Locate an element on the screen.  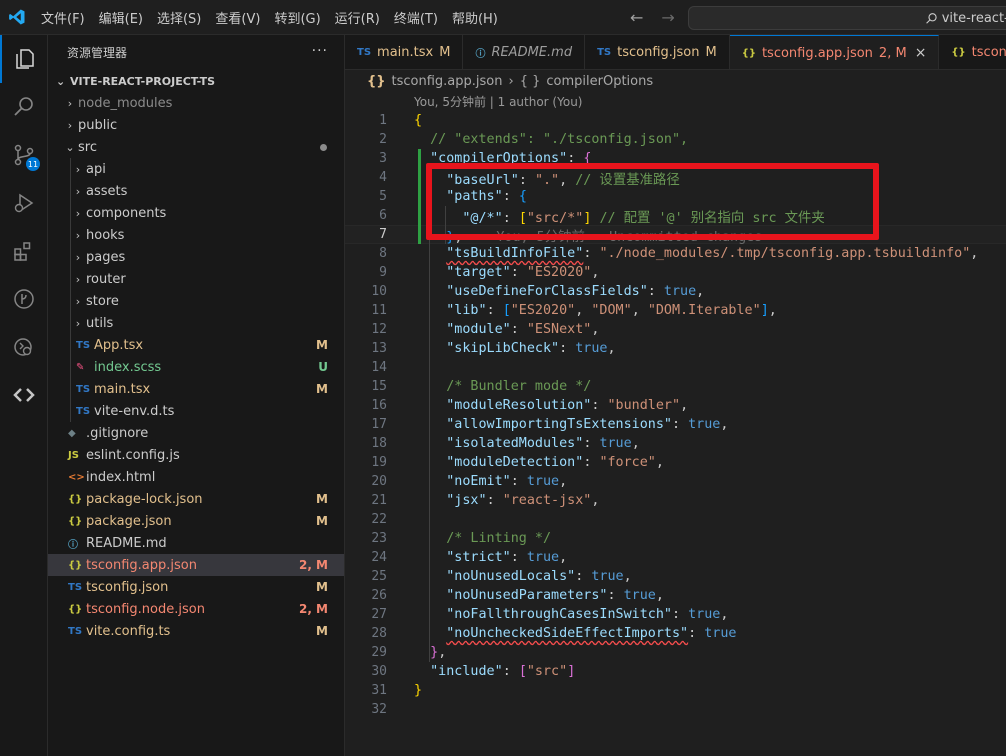
braces-icon: { } is located at coordinates (530, 81).